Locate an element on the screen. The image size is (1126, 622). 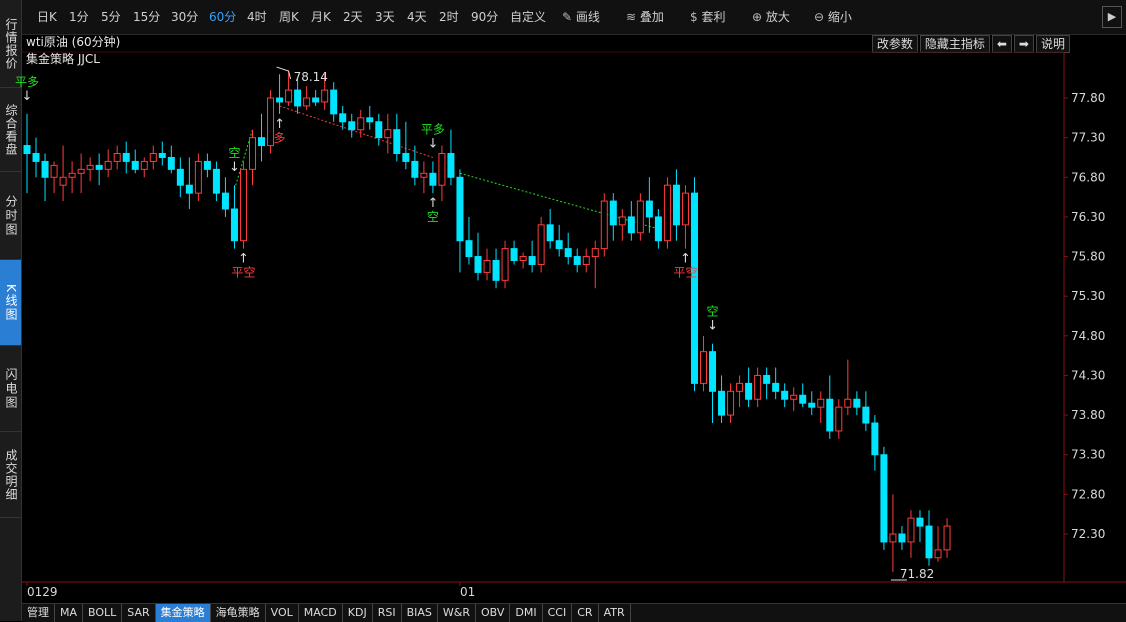
indicator-tab: SAR is located at coordinates (139, 613).